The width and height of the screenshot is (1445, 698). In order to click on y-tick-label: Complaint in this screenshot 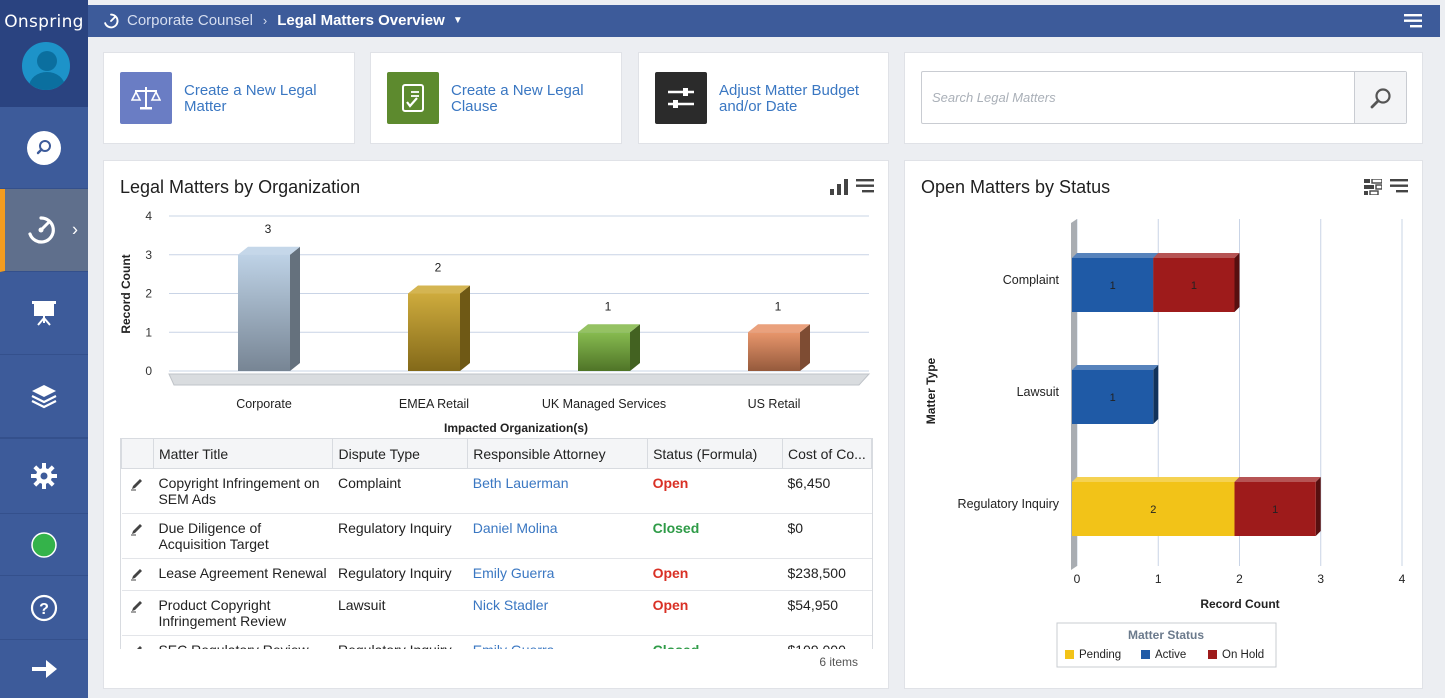, I will do `click(1031, 280)`.